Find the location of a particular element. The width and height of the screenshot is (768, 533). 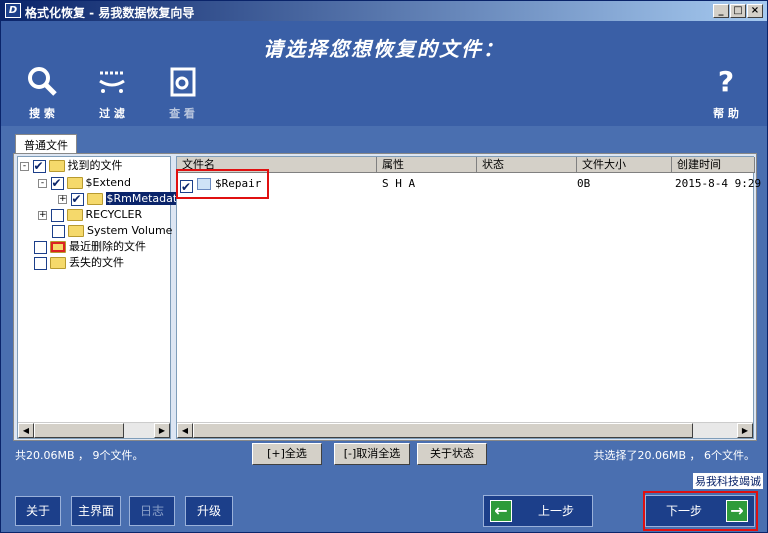

file-attr: S H A is located at coordinates (399, 183).